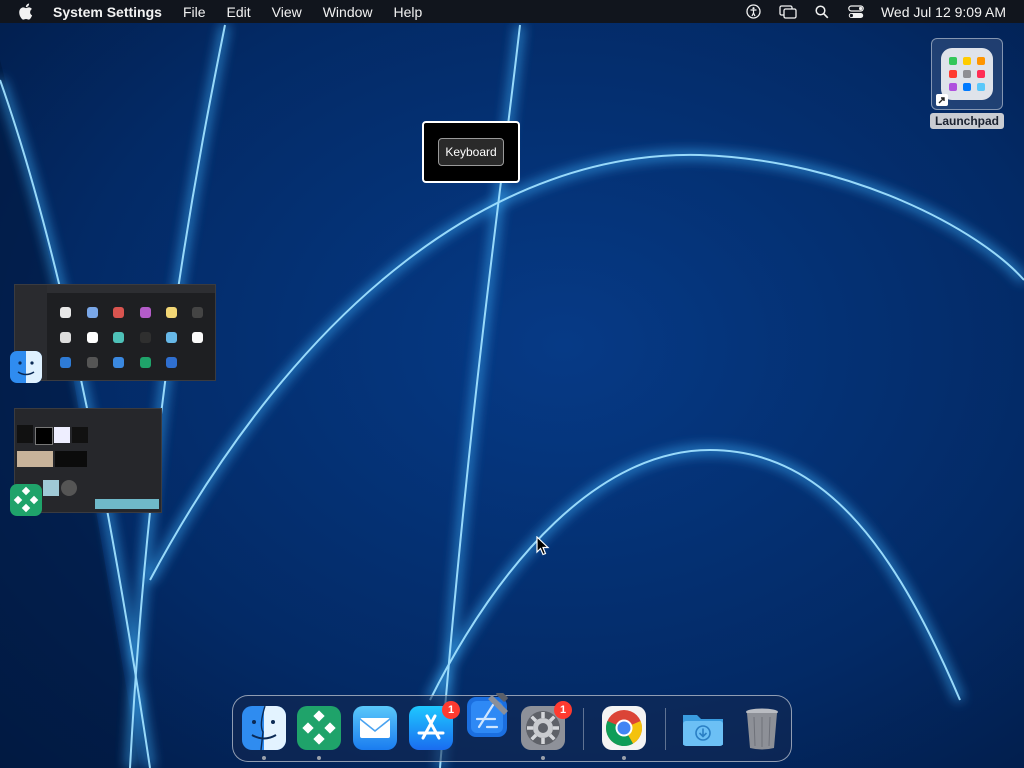 This screenshot has width=1024, height=768. I want to click on keyboard-tooltip: Keyboard, so click(471, 152).